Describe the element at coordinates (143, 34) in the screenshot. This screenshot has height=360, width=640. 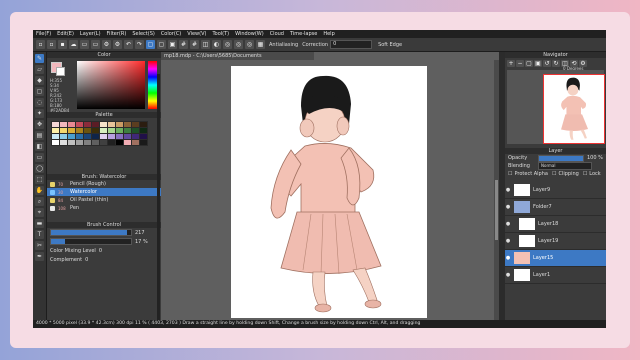
I see `menu-select: Select(S)` at that location.